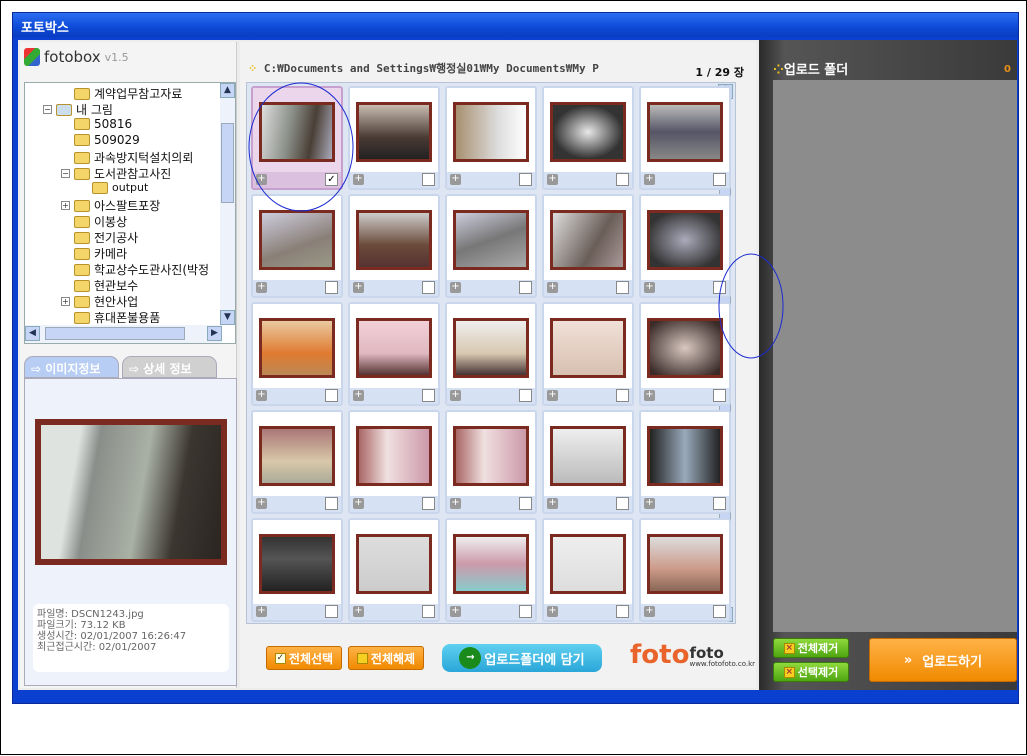 This screenshot has width=1027, height=756. Describe the element at coordinates (99, 285) in the screenshot. I see `tree-item: 현관보수` at that location.